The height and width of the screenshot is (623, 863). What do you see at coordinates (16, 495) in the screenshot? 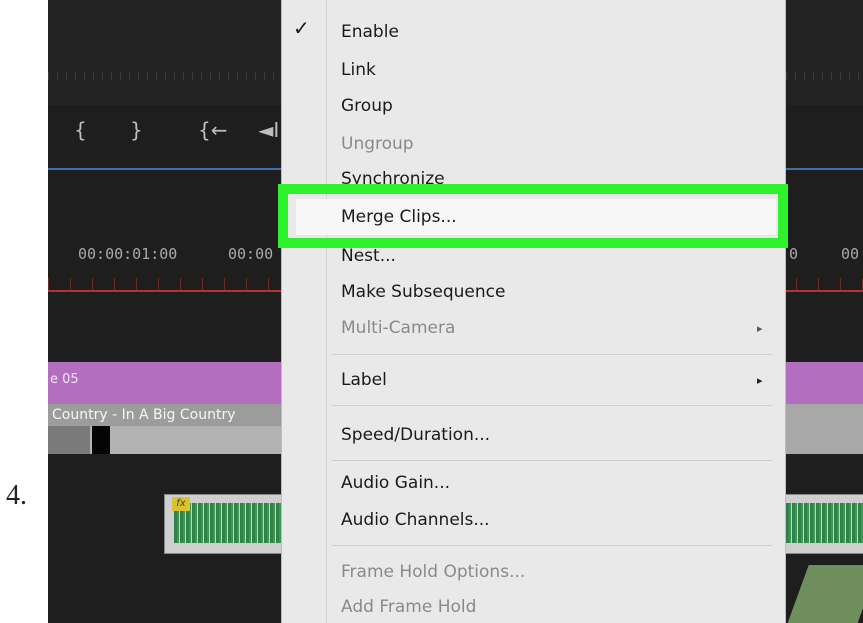
I see `step-number: 4.` at bounding box center [16, 495].